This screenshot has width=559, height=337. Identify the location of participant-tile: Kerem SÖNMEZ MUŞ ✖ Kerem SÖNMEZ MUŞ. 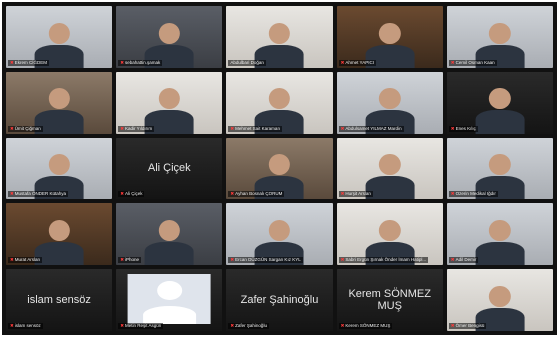
(389, 300).